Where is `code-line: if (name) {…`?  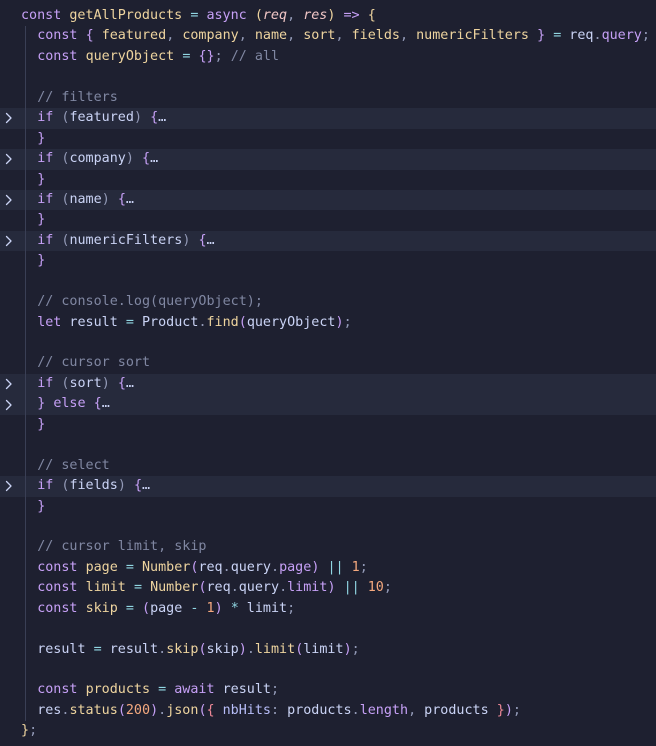
code-line: if (name) {… is located at coordinates (328, 200).